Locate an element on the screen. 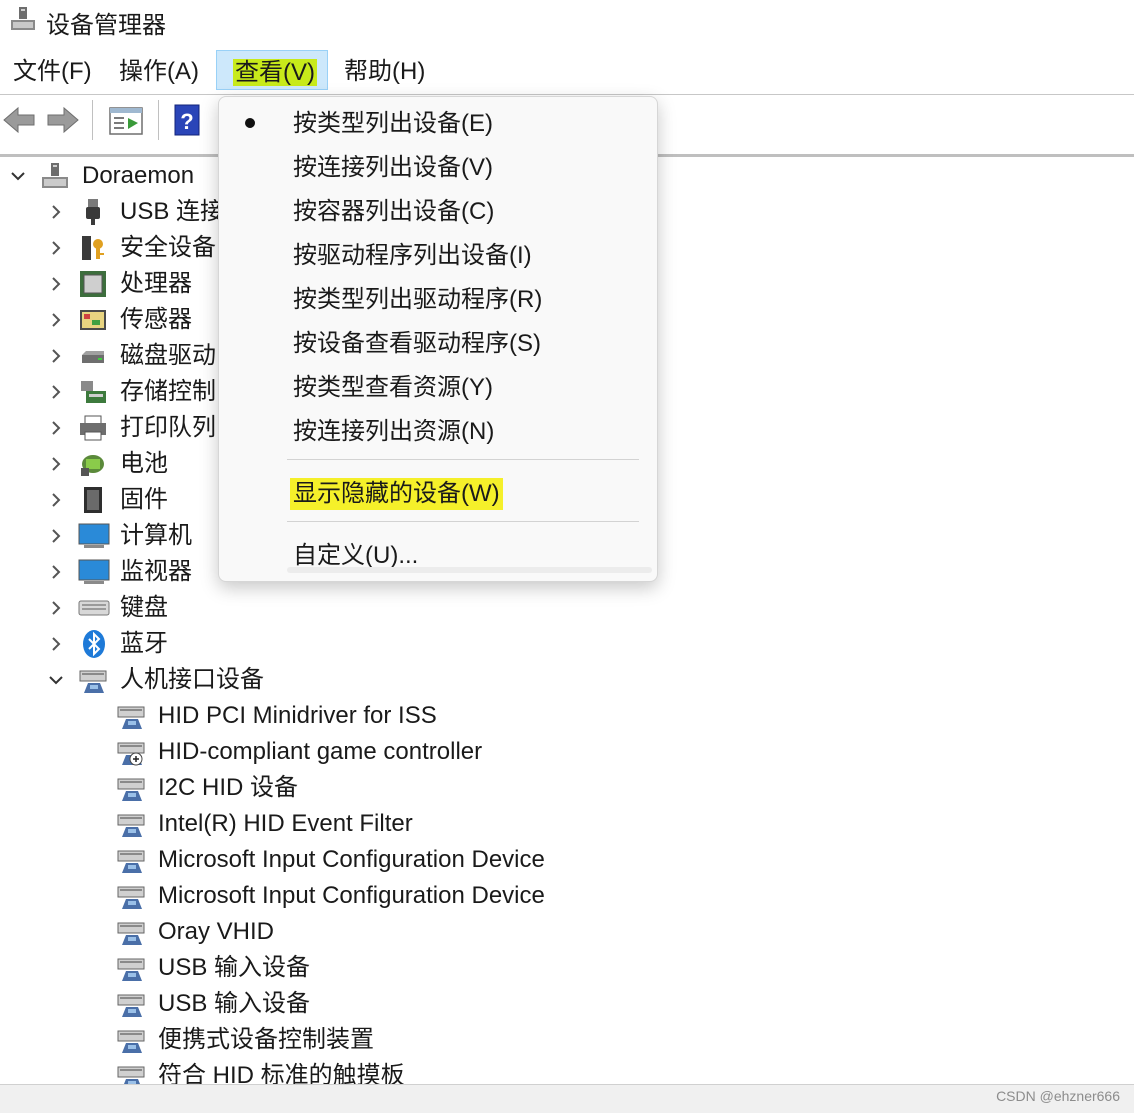 This screenshot has height=1113, width=1134. tree-device: HID PCI Minidriver for ISS is located at coordinates (567, 716).